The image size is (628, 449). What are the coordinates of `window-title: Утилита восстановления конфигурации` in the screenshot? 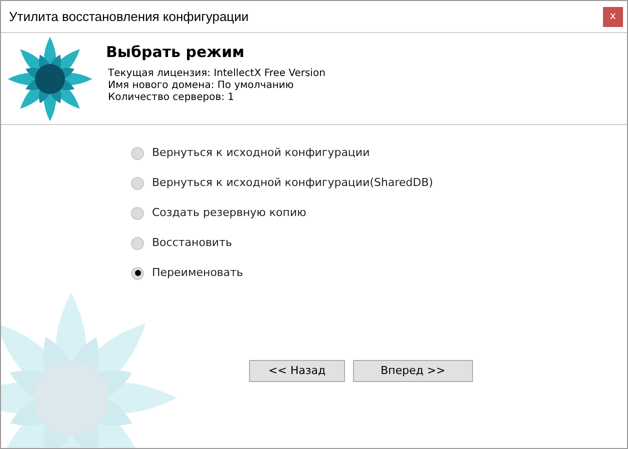 It's located at (129, 17).